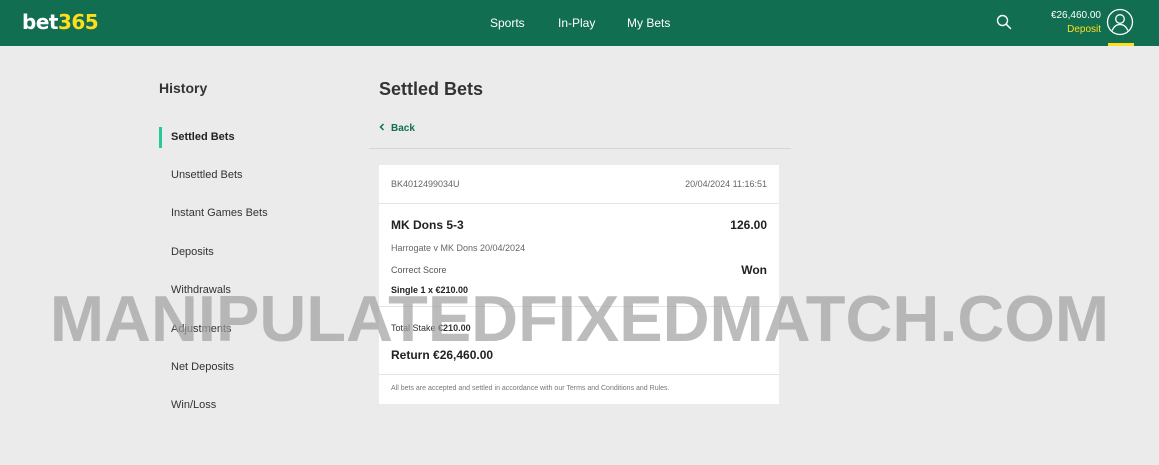 Image resolution: width=1159 pixels, height=465 pixels. Describe the element at coordinates (454, 328) in the screenshot. I see `stake-value: €210.00` at that location.